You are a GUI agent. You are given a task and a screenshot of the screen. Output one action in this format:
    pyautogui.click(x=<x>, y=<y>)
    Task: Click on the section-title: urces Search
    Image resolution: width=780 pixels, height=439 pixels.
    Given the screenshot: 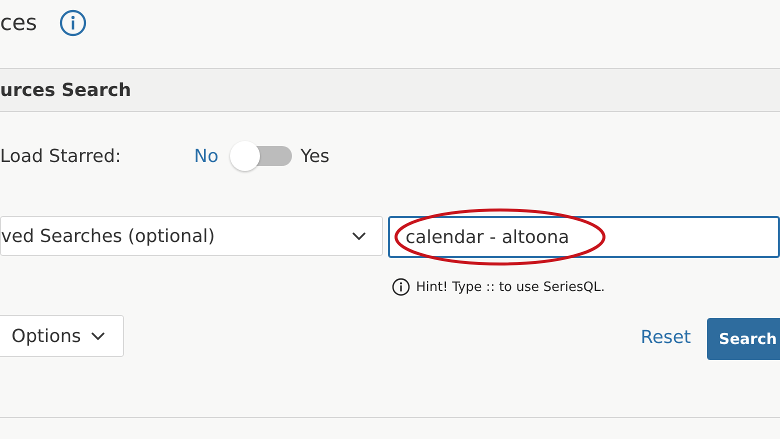 What is the action you would take?
    pyautogui.click(x=66, y=90)
    